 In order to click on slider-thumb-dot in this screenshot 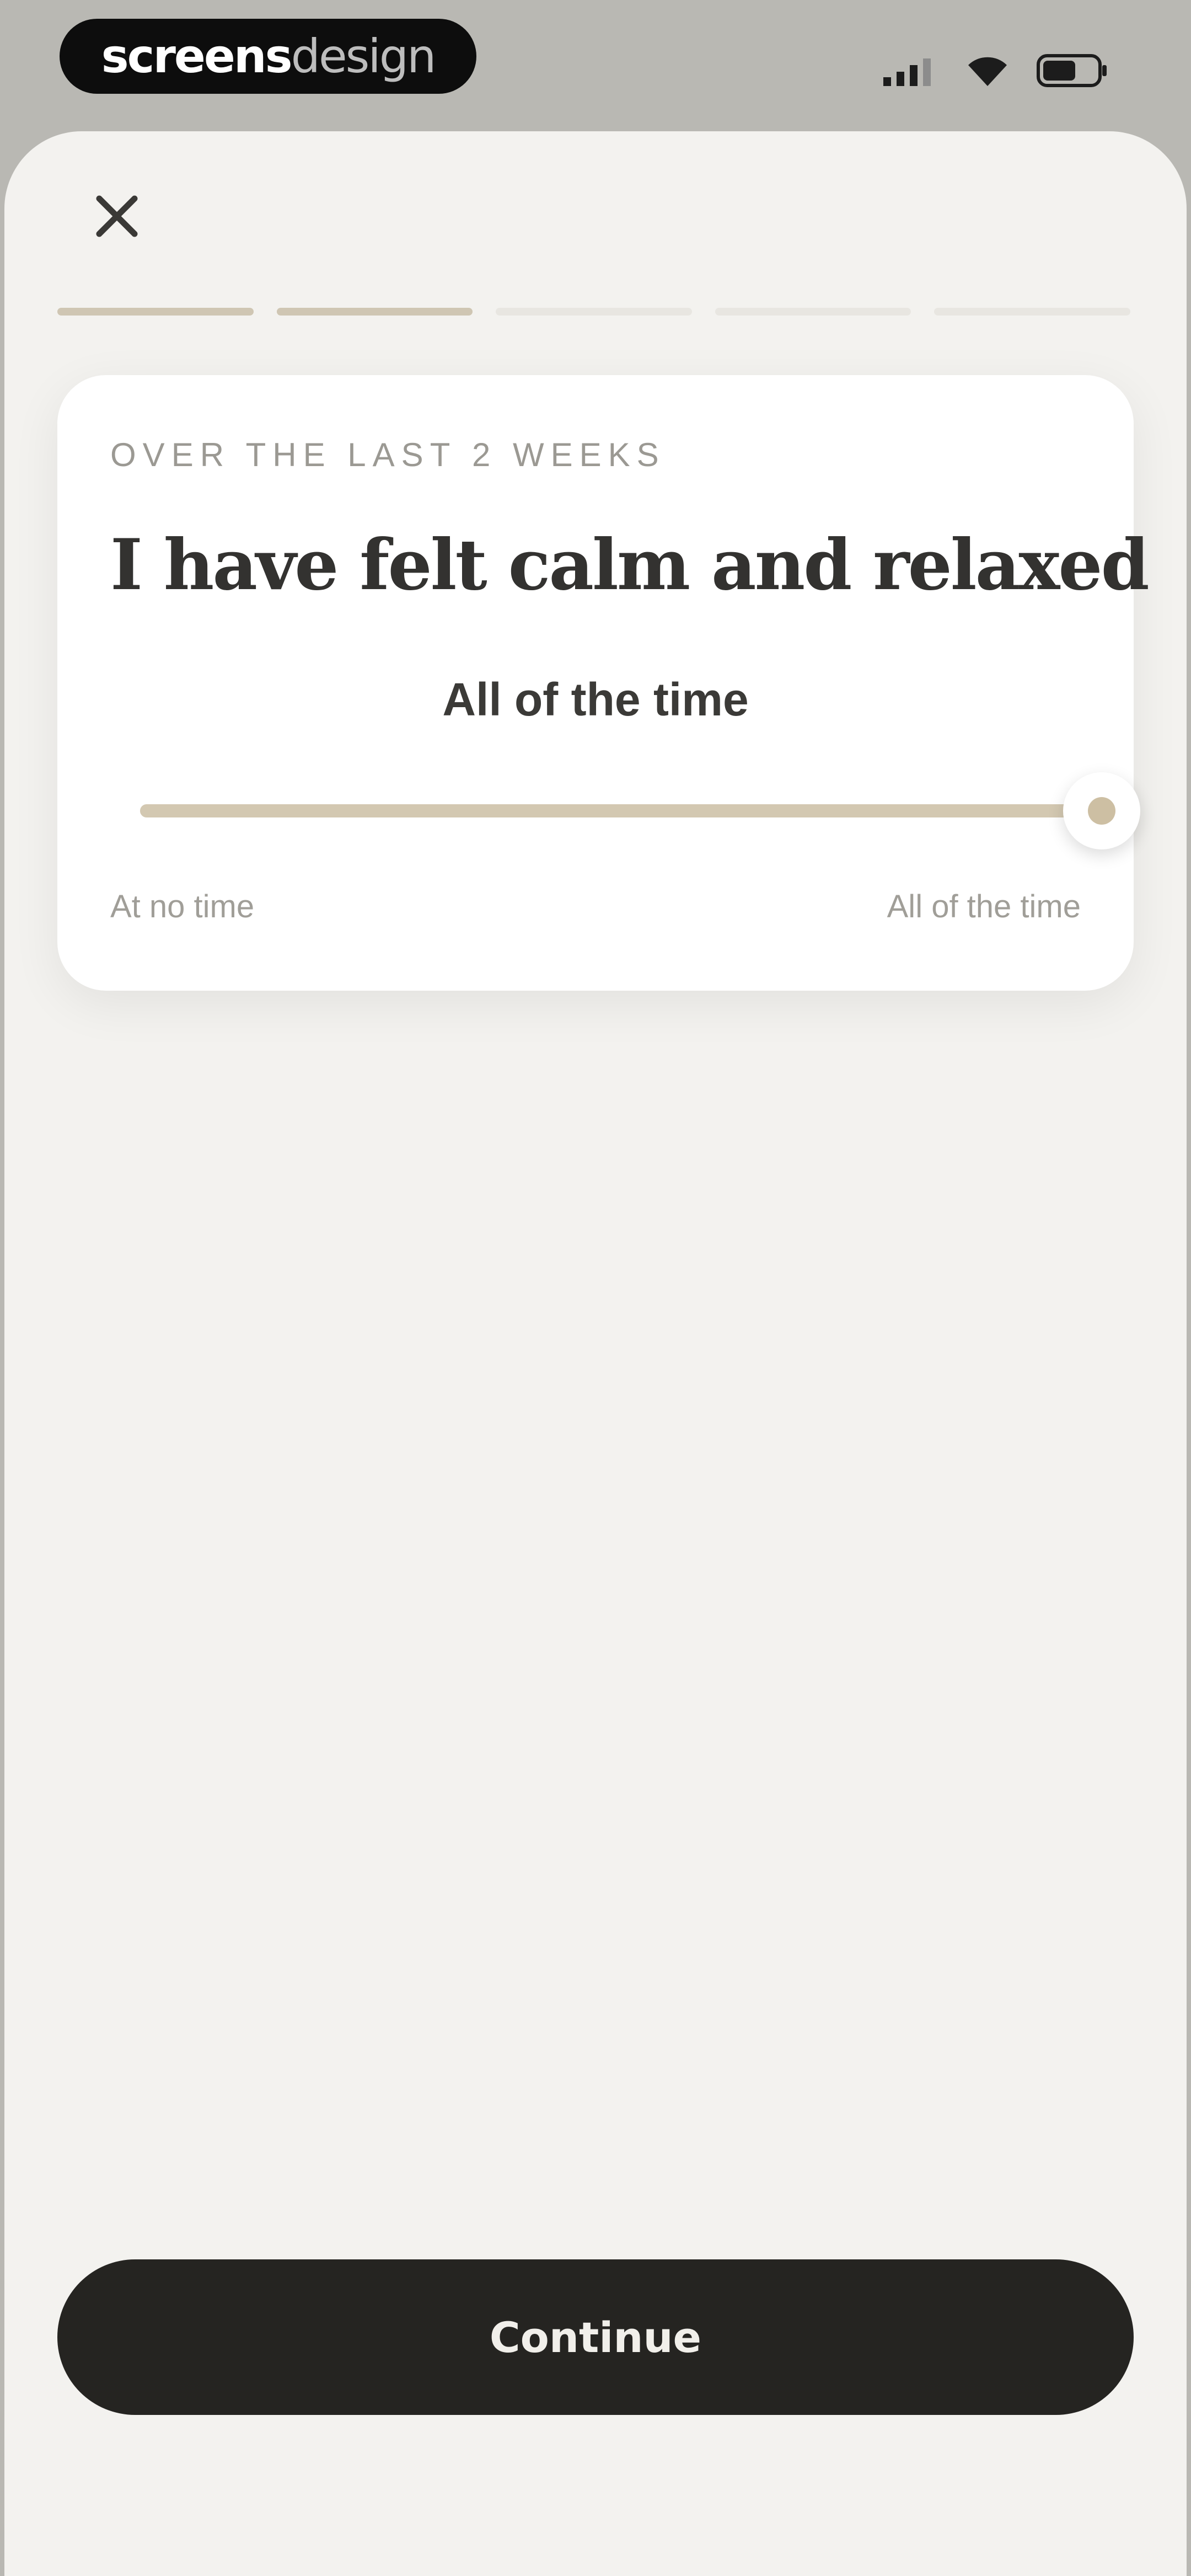, I will do `click(1101, 811)`.